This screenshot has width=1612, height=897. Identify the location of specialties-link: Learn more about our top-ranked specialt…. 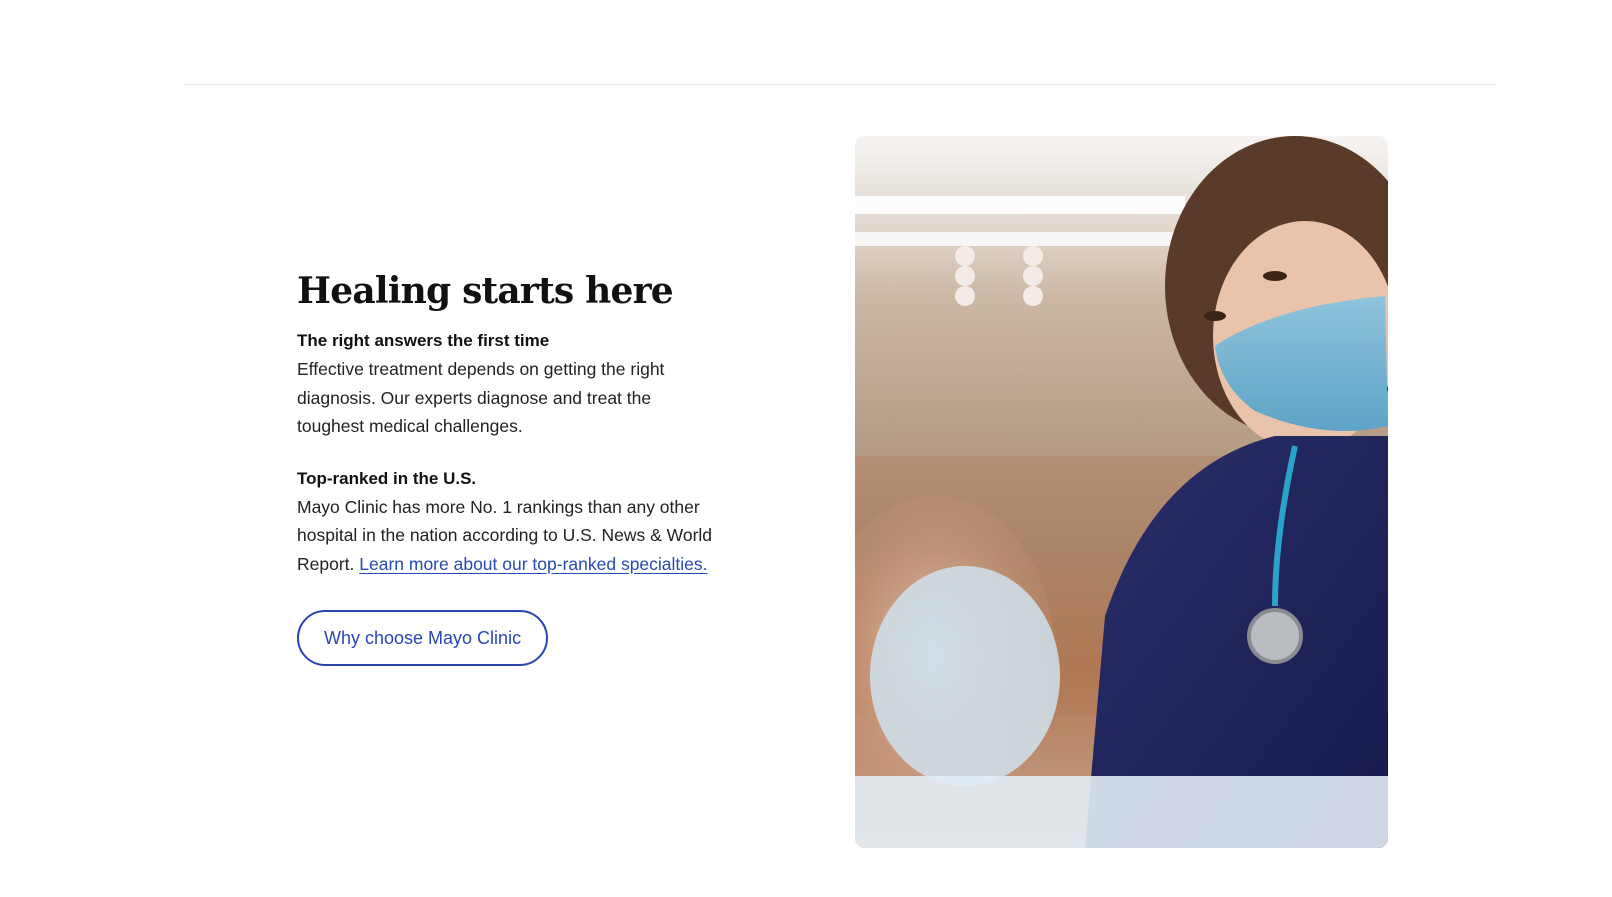
(533, 564).